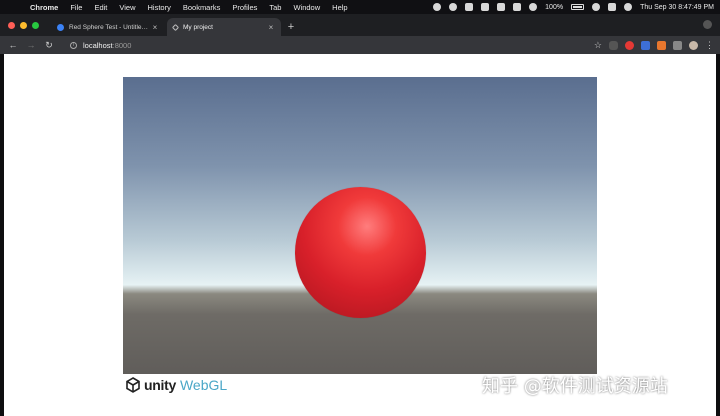 The width and height of the screenshot is (720, 416). Describe the element at coordinates (629, 45) in the screenshot. I see `adblock-extension-icon` at that location.